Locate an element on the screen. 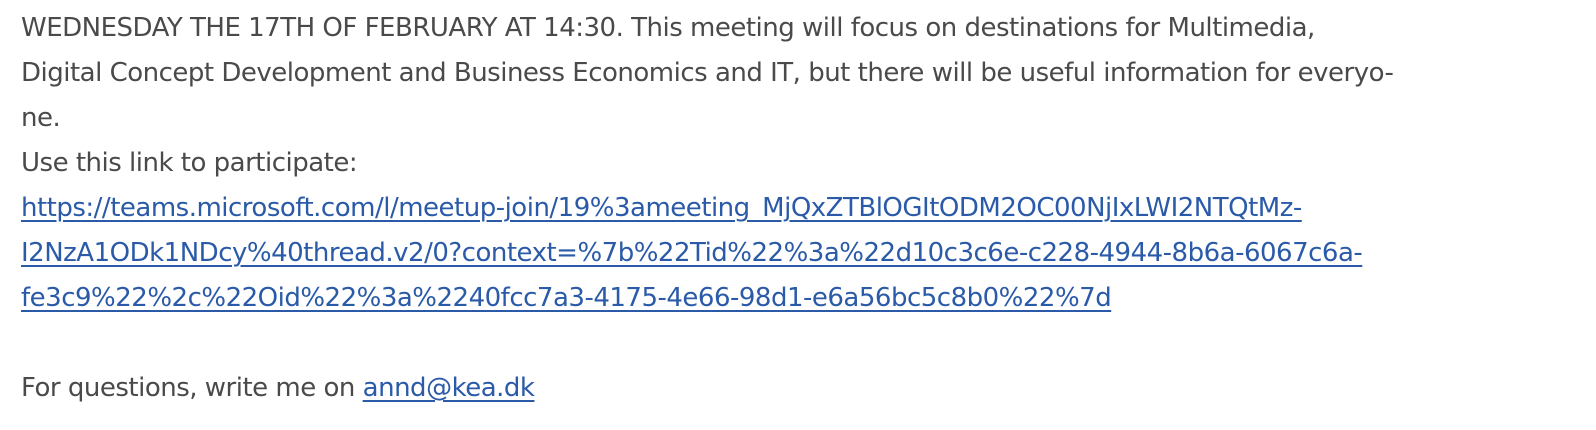  contact-paragraph: For questions, write me on annd@kea.dk is located at coordinates (798, 388).